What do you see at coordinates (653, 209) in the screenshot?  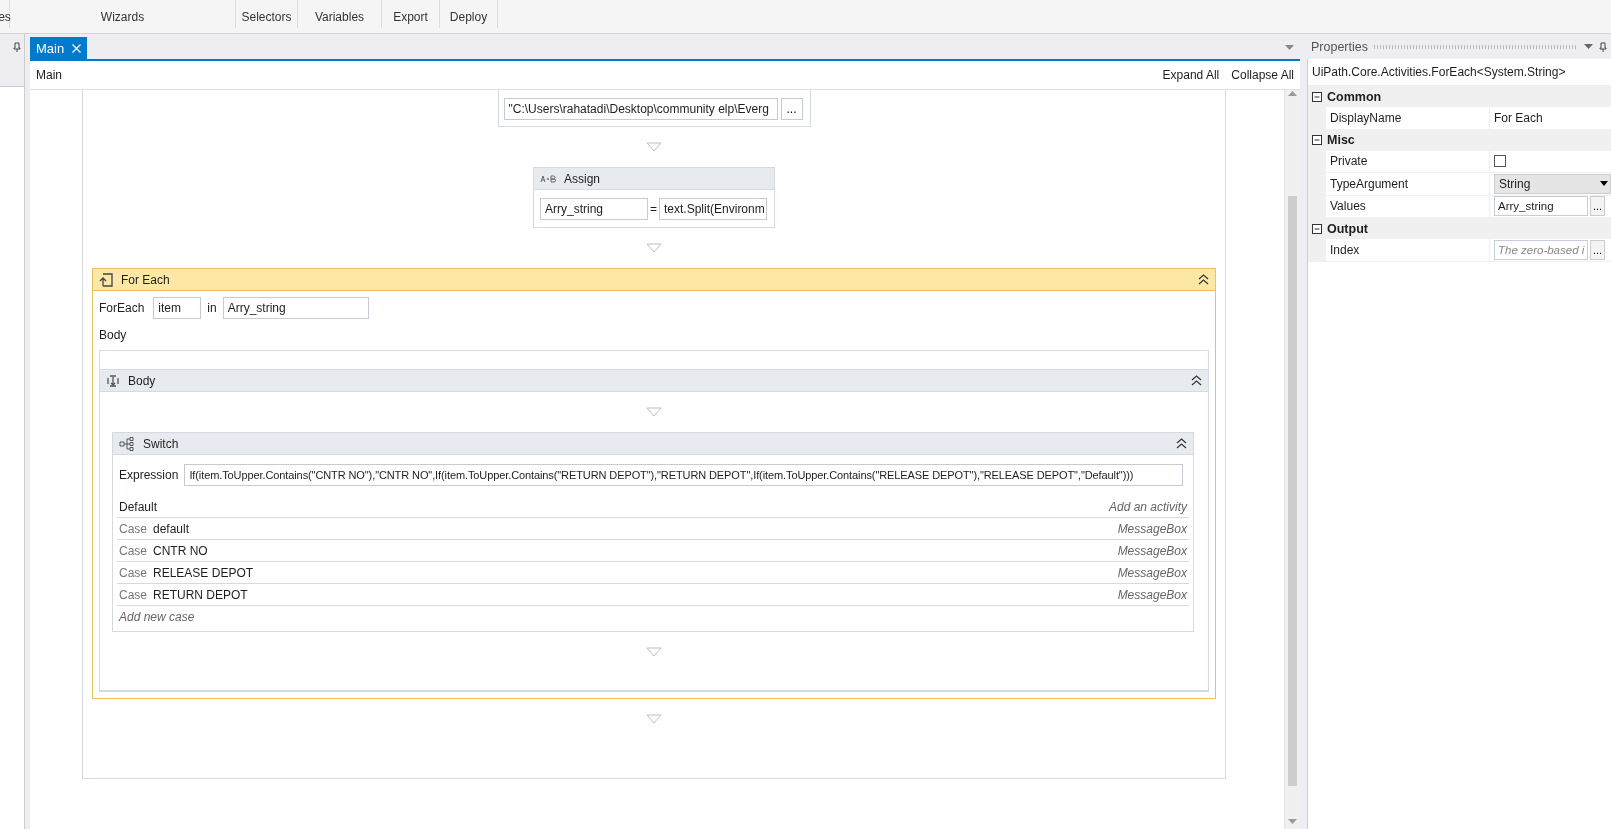 I see `equals-sign: =` at bounding box center [653, 209].